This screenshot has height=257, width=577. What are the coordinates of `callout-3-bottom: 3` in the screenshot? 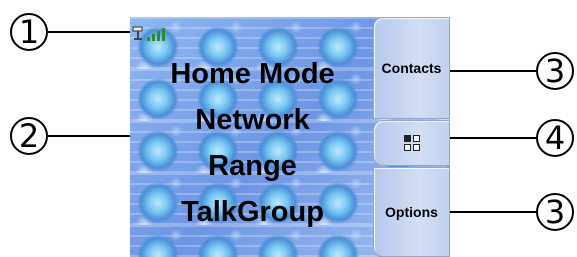 It's located at (555, 212).